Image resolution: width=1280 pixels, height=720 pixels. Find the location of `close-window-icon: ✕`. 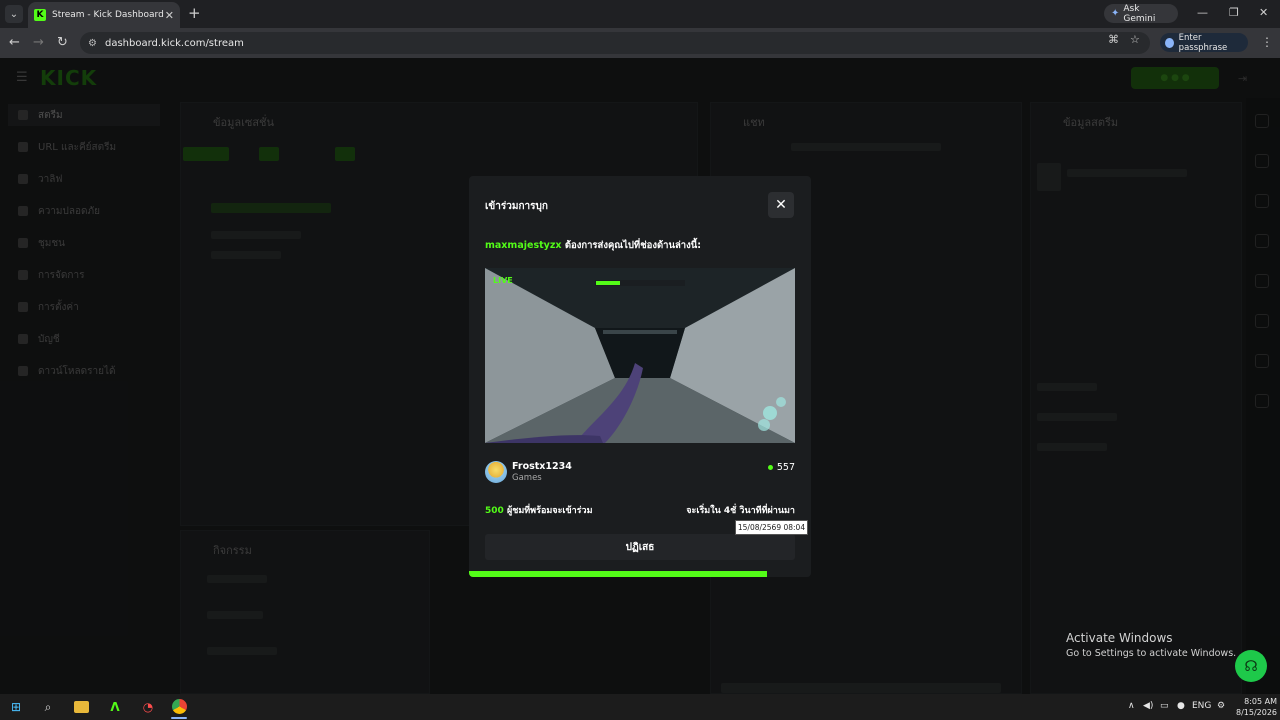

close-window-icon: ✕ is located at coordinates (1263, 12).